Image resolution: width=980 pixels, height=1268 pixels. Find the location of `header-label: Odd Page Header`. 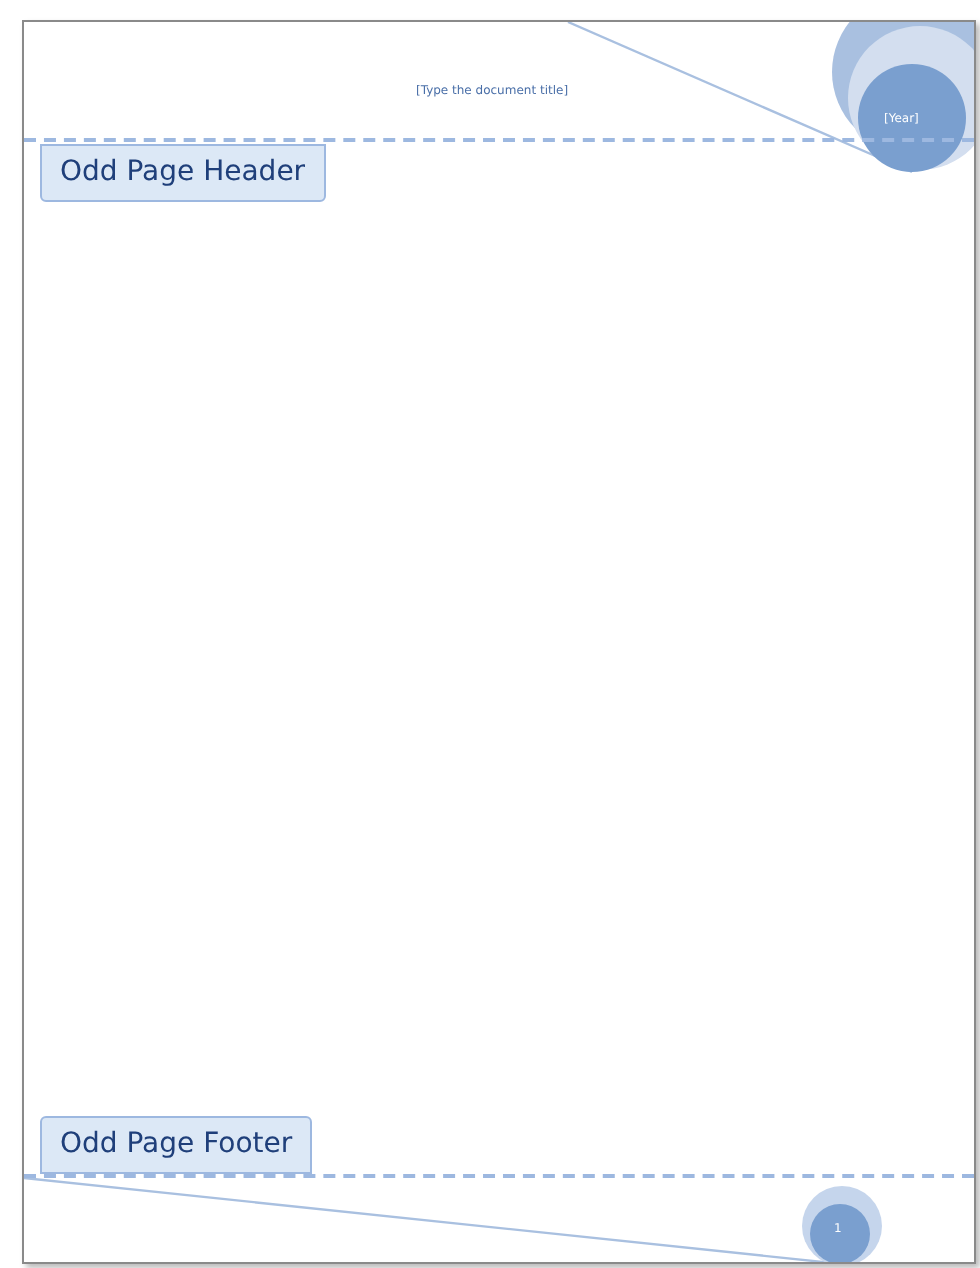

header-label: Odd Page Header is located at coordinates (183, 173).